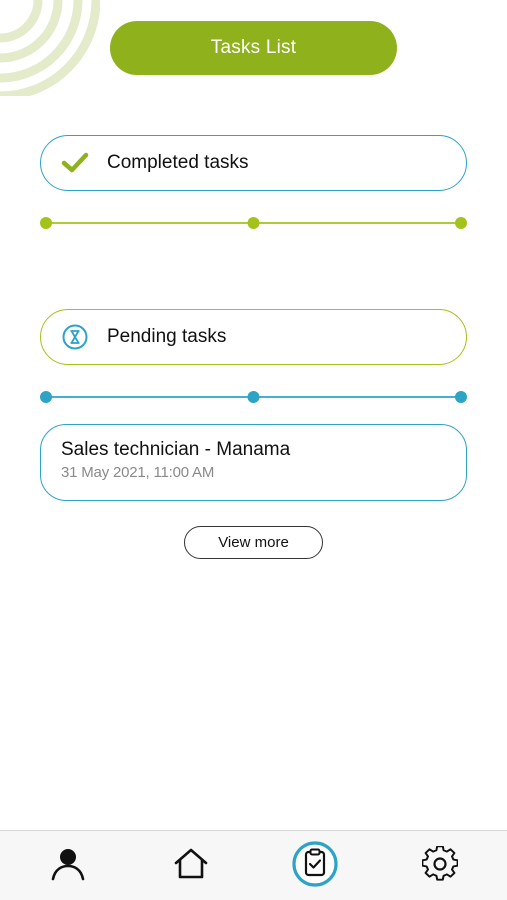  Describe the element at coordinates (178, 162) in the screenshot. I see `completed-tasks-label: Completed tasks` at that location.